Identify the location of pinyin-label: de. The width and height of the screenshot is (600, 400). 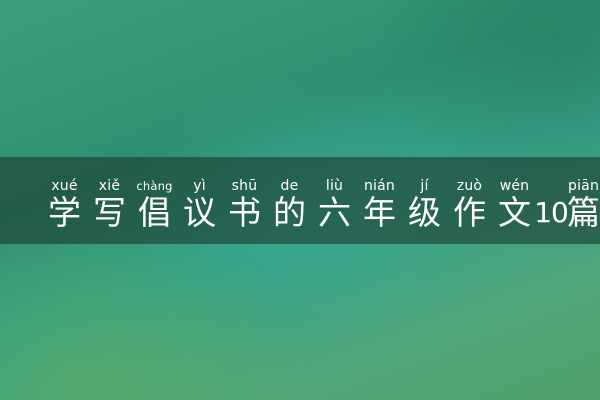
(289, 186).